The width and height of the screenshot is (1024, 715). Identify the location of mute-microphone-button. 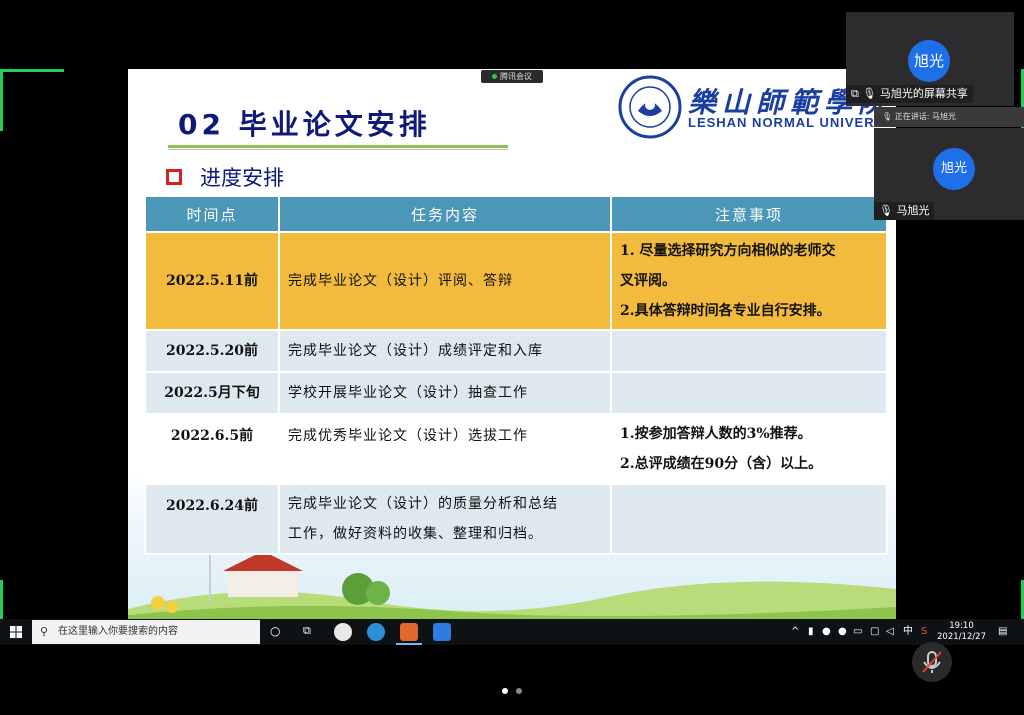
(932, 662).